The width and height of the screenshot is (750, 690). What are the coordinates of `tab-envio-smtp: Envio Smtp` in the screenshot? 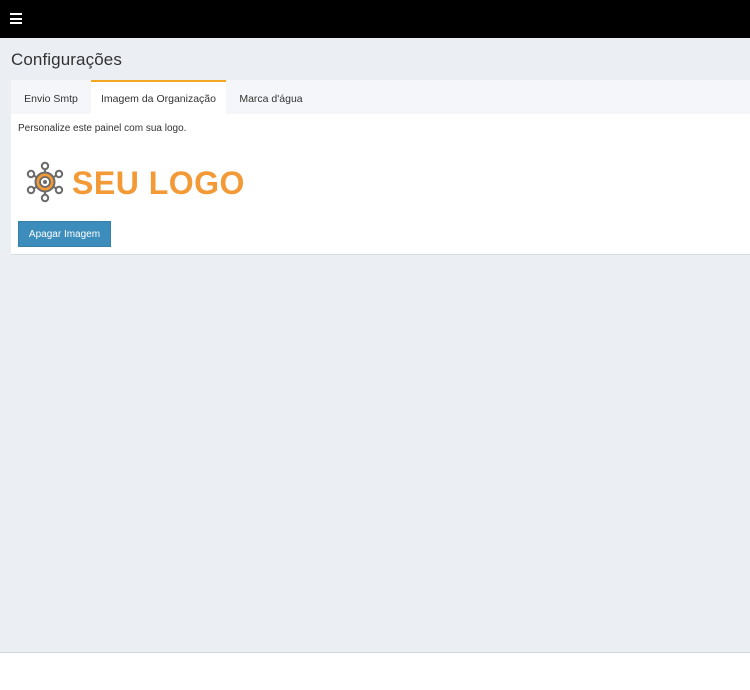 It's located at (51, 97).